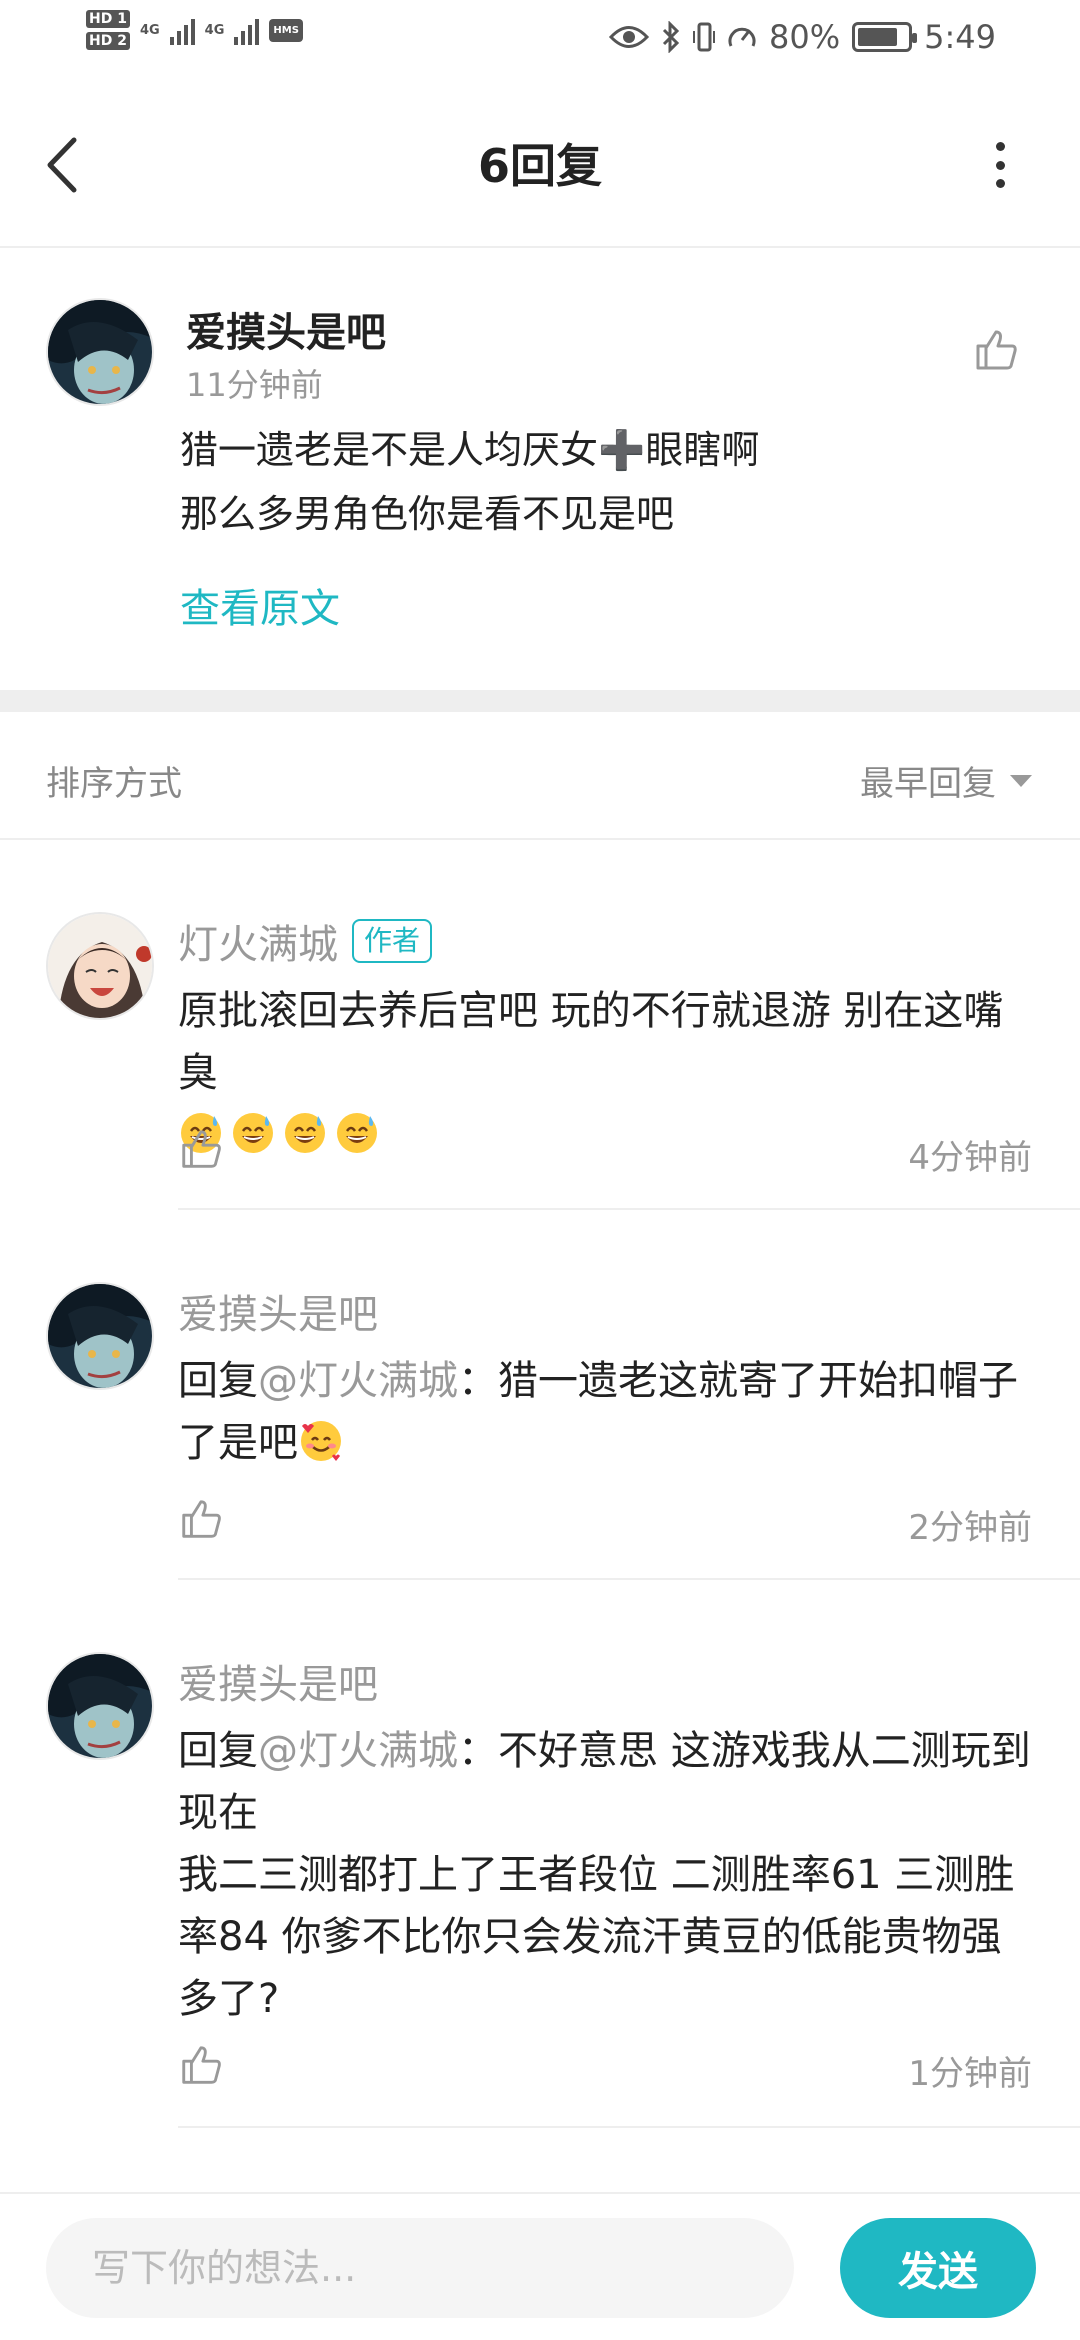  Describe the element at coordinates (1000, 165) in the screenshot. I see `more-options-button` at that location.